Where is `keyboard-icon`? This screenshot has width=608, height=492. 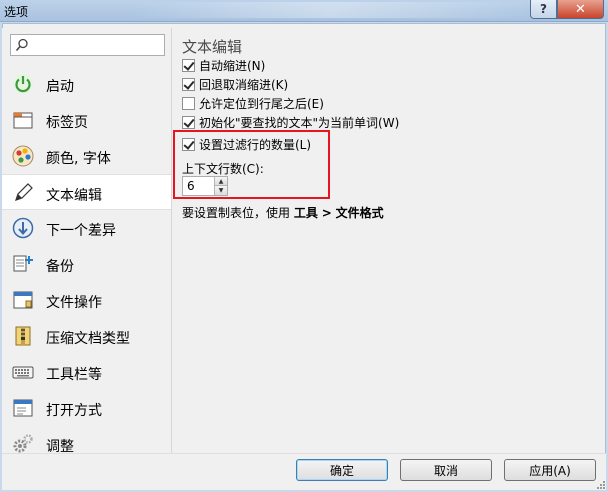
keyboard-icon is located at coordinates (23, 372).